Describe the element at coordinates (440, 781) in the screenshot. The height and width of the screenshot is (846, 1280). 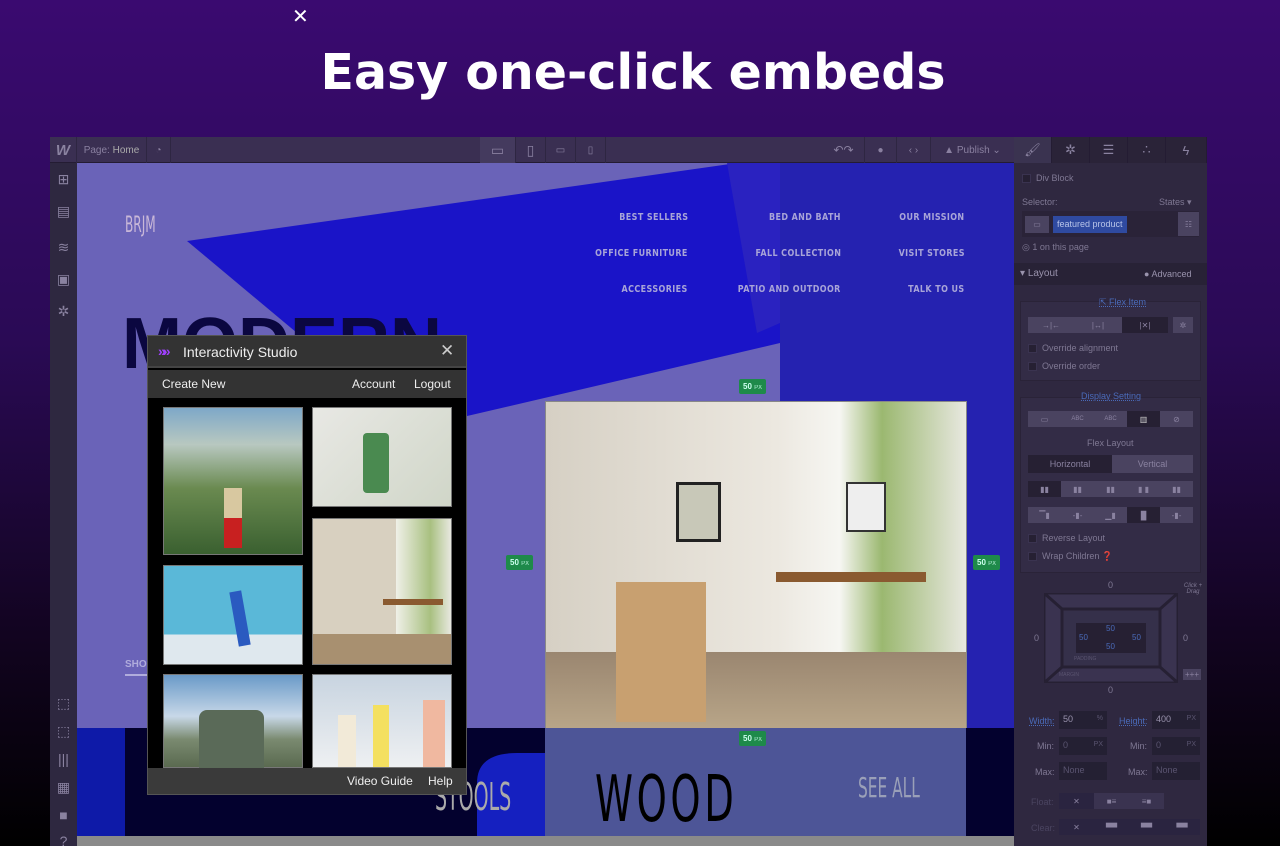
I see `help-link: Help` at that location.